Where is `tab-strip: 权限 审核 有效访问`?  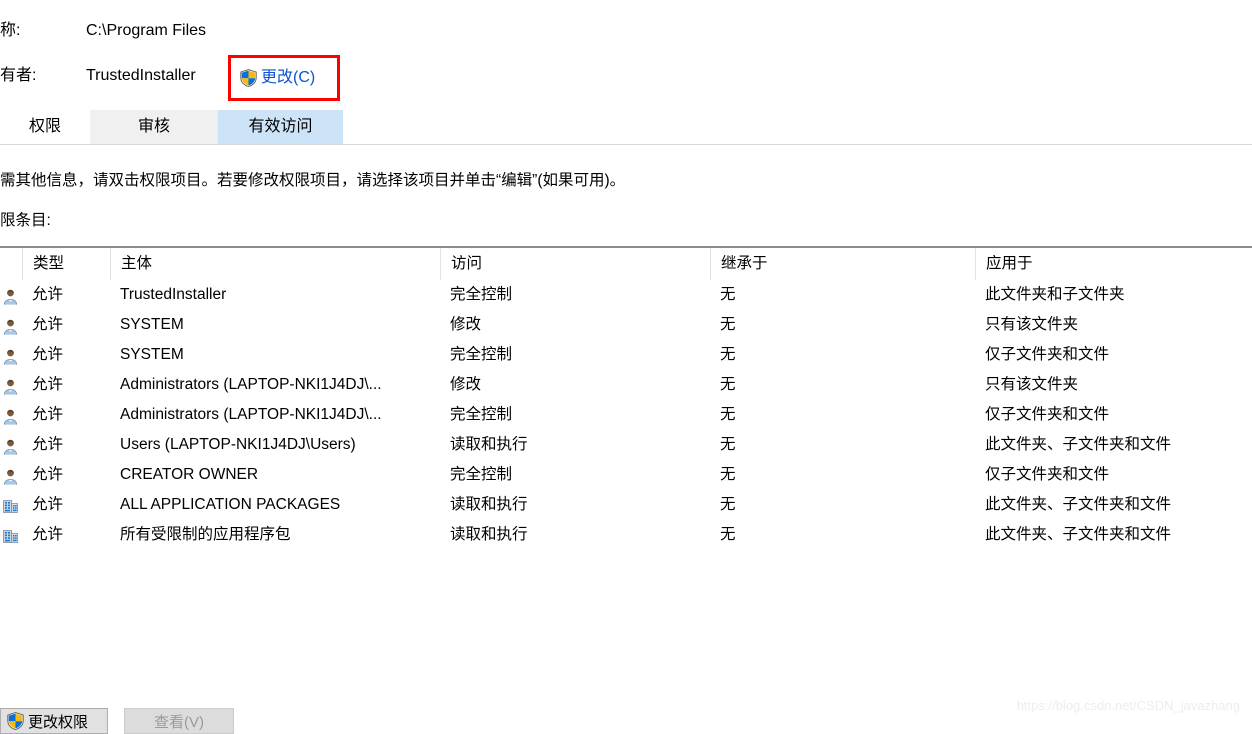
tab-strip: 权限 审核 有效访问 is located at coordinates (626, 127).